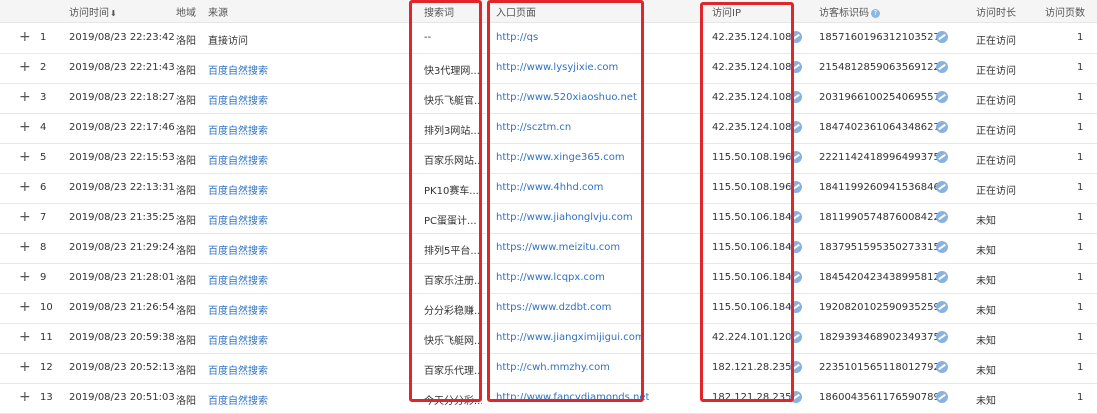  I want to click on col-time-header: 访问时间⬇, so click(93, 11).